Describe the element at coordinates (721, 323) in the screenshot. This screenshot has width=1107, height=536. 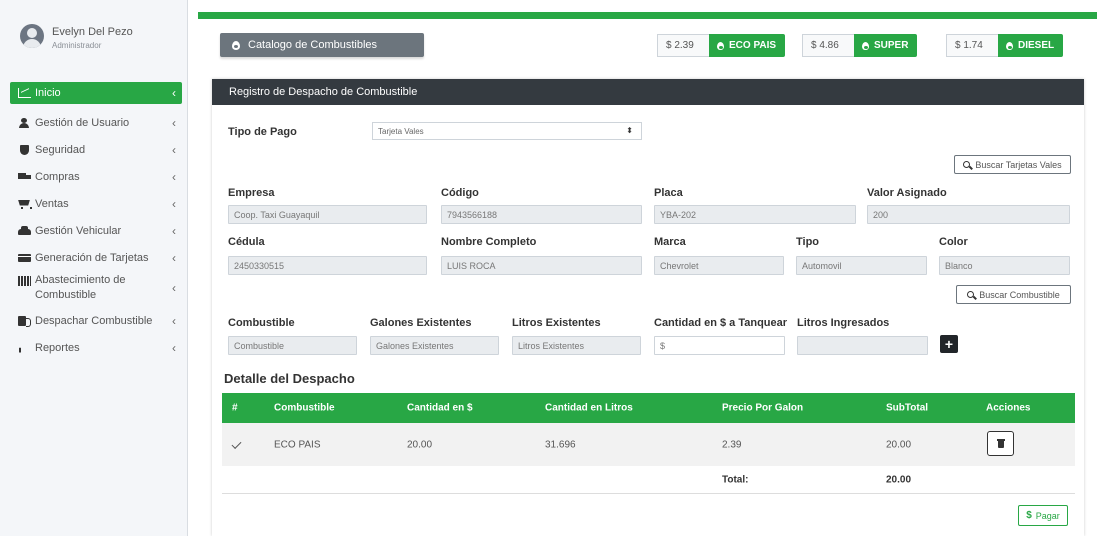
I see `cantidad-label: Cantidad en $ a Tanquear` at that location.